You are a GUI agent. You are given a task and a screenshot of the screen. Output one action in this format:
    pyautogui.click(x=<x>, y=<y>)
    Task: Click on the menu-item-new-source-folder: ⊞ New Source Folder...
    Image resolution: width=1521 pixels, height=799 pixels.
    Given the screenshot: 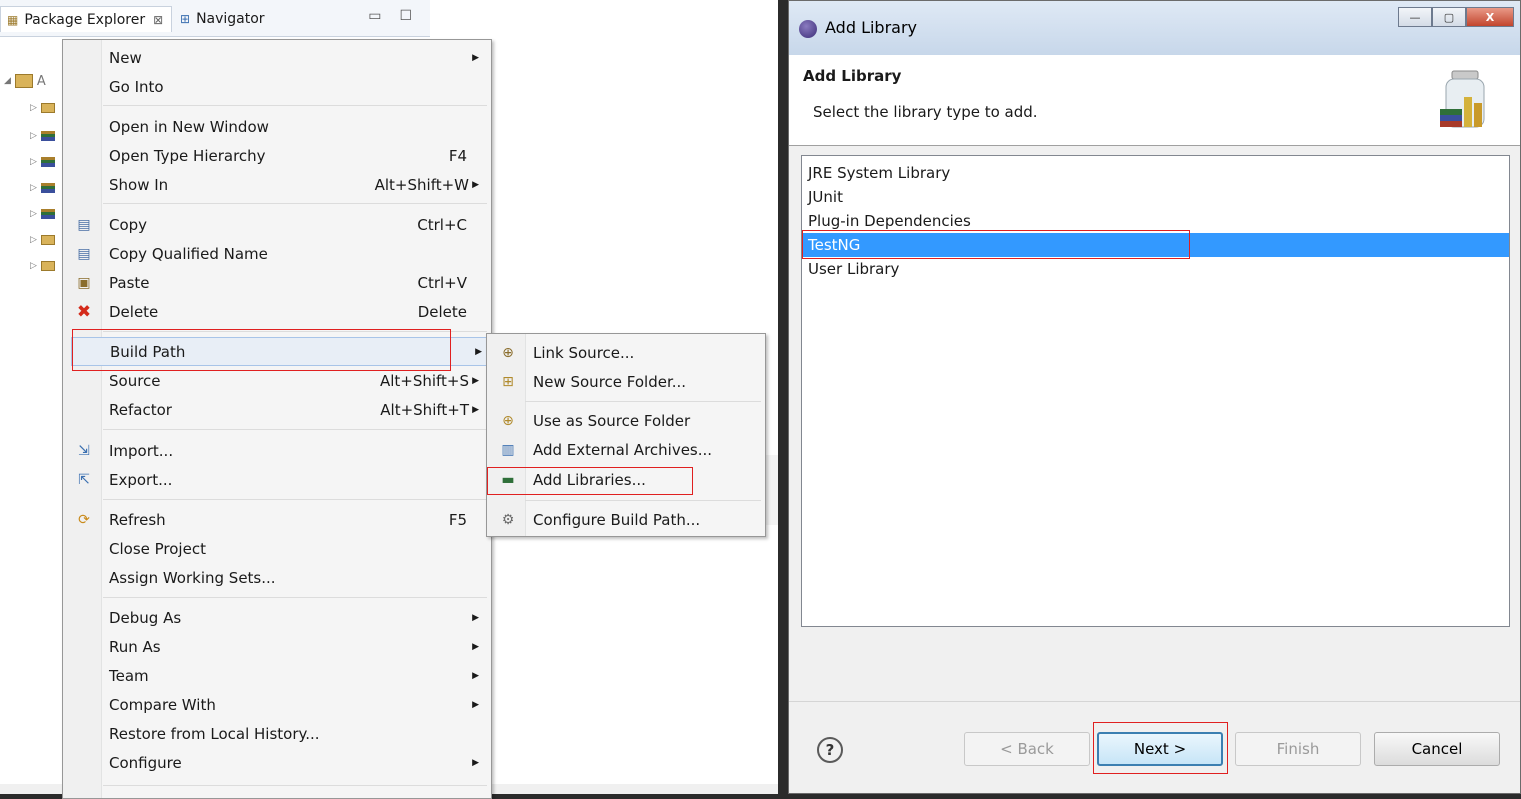 What is the action you would take?
    pyautogui.click(x=626, y=381)
    